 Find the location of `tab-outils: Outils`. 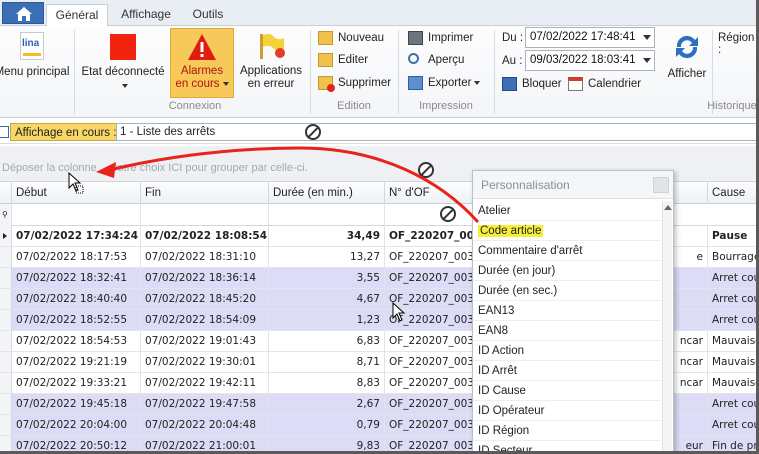

tab-outils: Outils is located at coordinates (208, 15).